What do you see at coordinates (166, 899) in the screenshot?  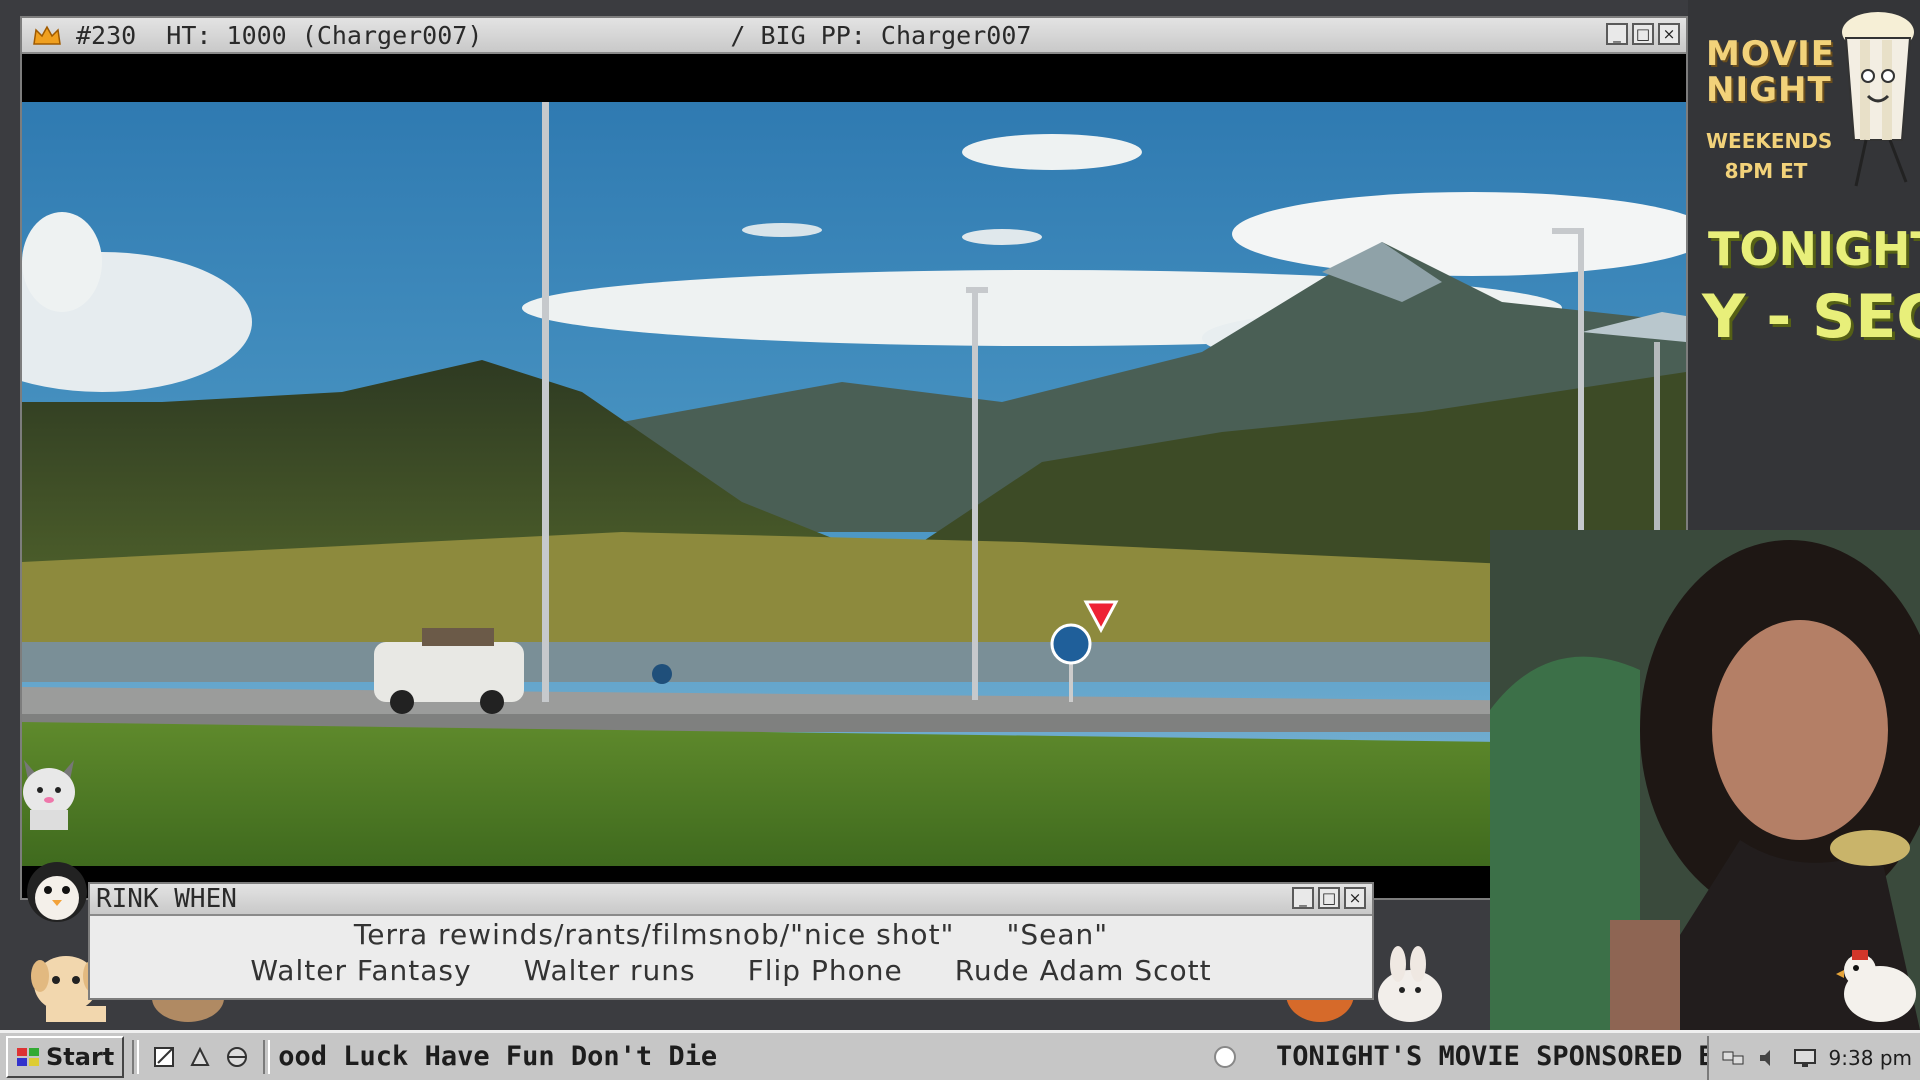 I see `drink-window-title: RINK WHEN` at bounding box center [166, 899].